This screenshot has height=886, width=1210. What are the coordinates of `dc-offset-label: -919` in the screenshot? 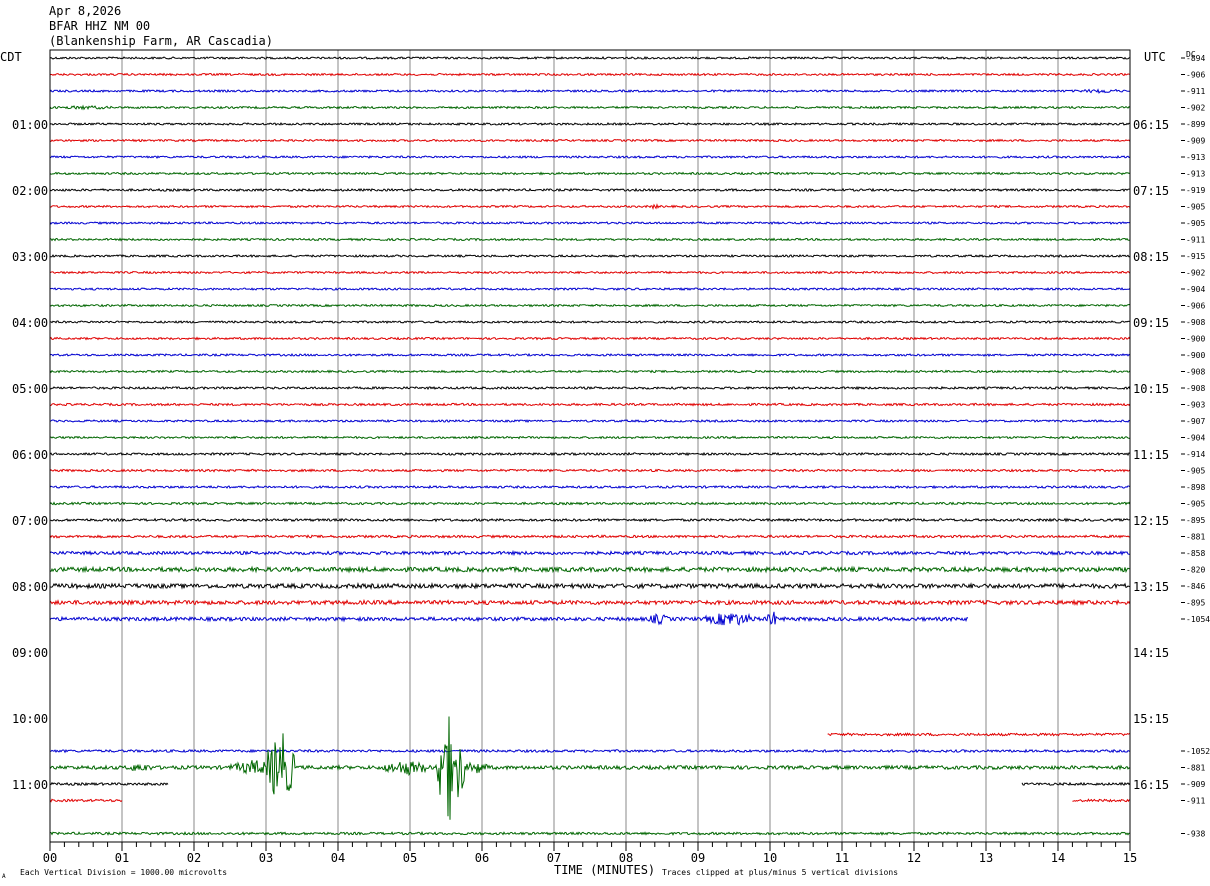 It's located at (1195, 190).